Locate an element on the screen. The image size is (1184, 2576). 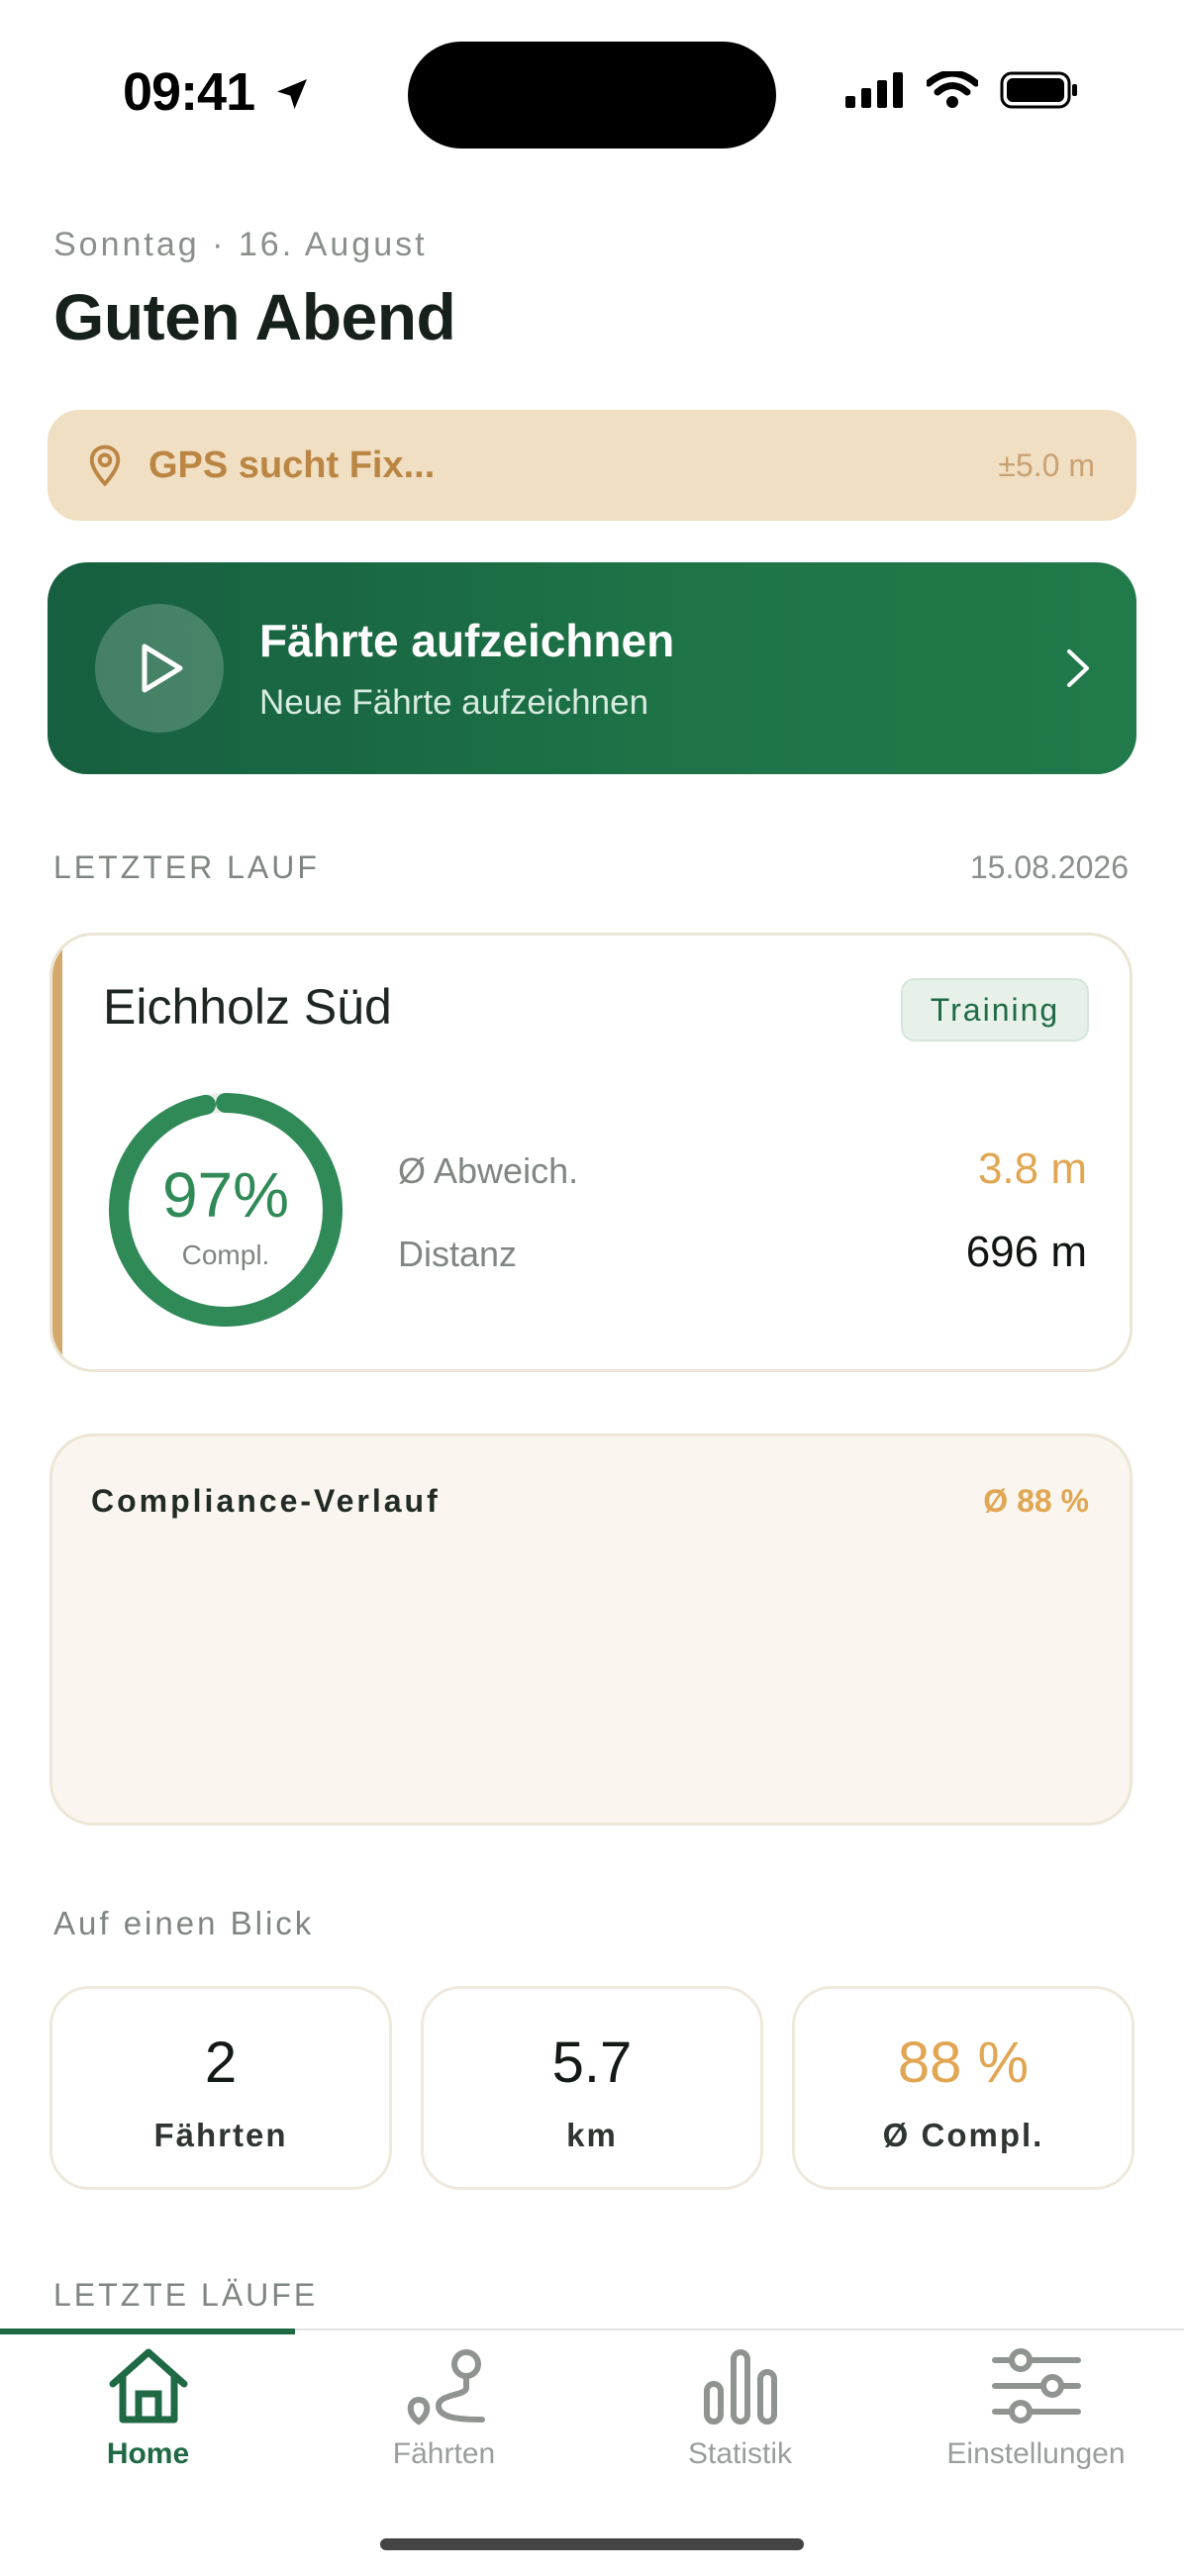
chevron-right-icon is located at coordinates (1078, 668).